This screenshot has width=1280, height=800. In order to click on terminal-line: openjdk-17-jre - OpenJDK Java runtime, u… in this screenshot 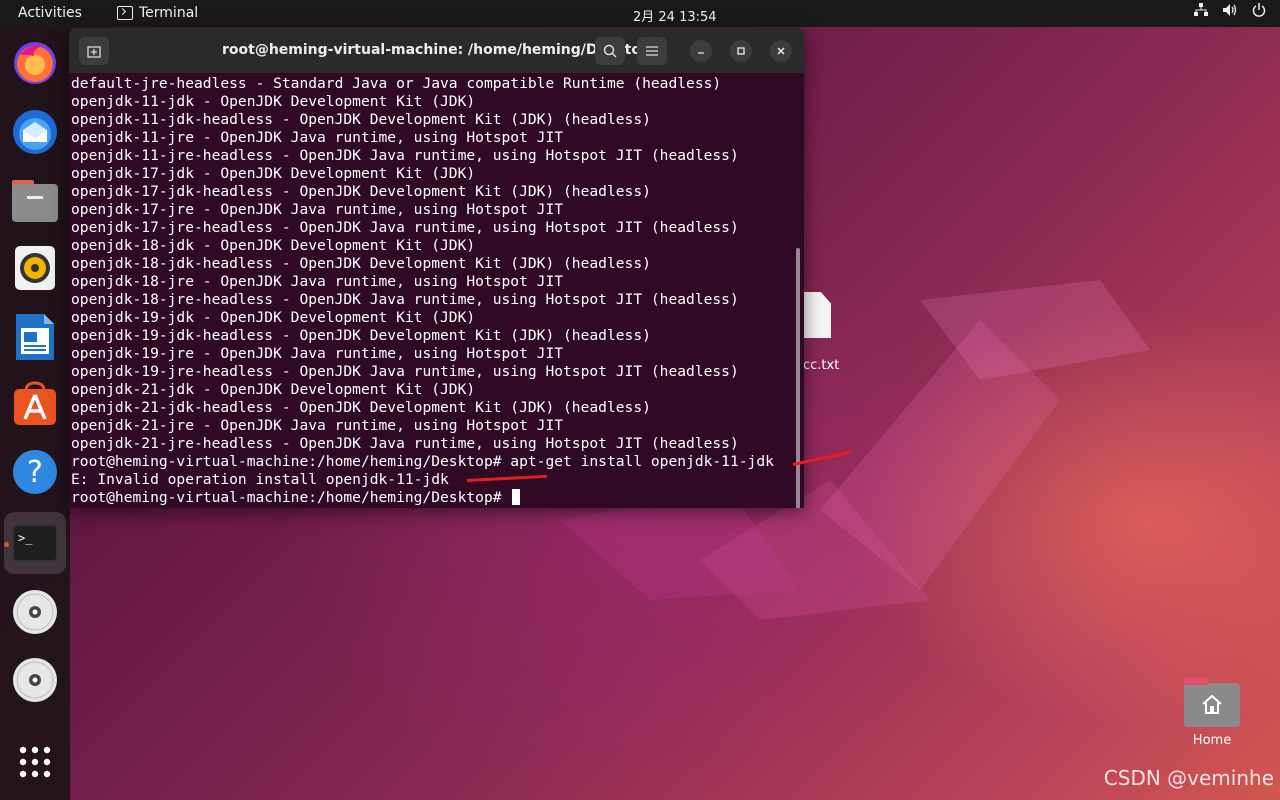, I will do `click(317, 209)`.